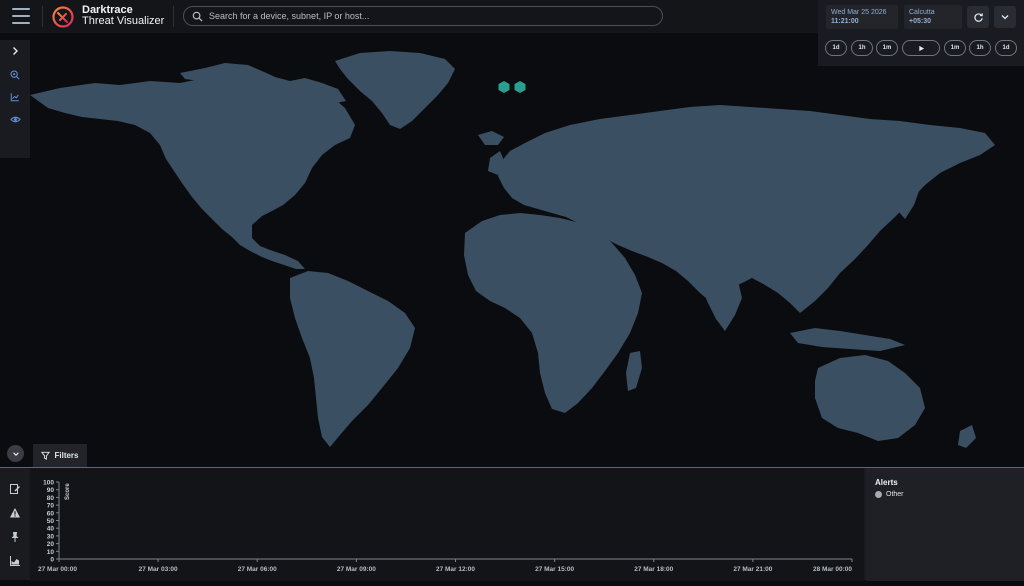 The height and width of the screenshot is (586, 1024). I want to click on expand-panel-button, so click(15, 51).